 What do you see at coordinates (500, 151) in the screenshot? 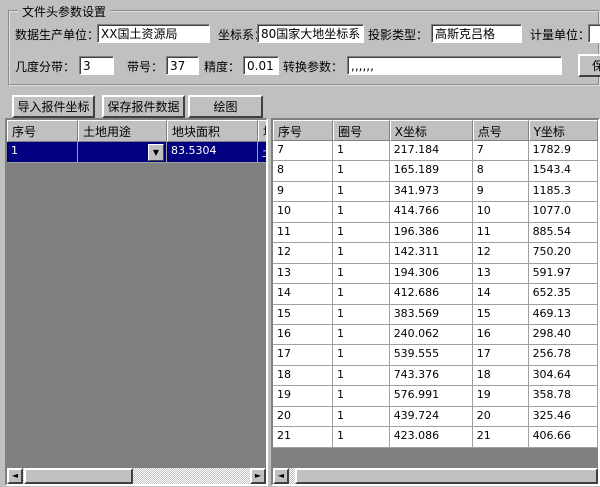
I see `table-cell: 7` at bounding box center [500, 151].